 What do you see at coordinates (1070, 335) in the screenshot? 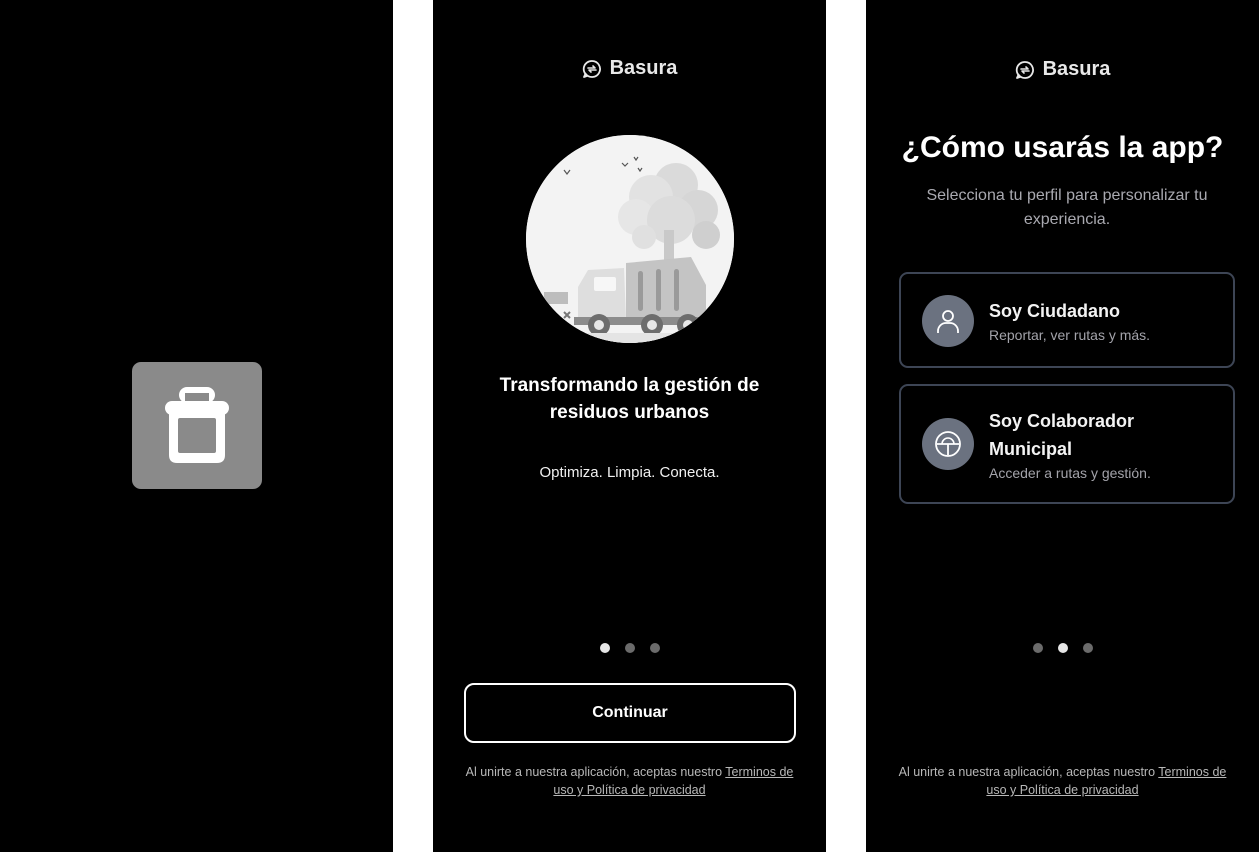
I see `card-description: Reportar, ver rutas y más.` at bounding box center [1070, 335].